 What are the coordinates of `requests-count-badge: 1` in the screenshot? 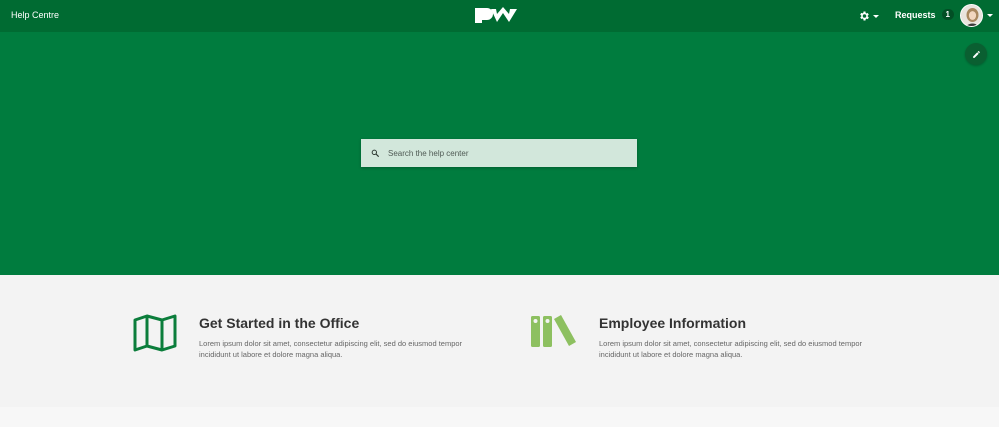 It's located at (947, 14).